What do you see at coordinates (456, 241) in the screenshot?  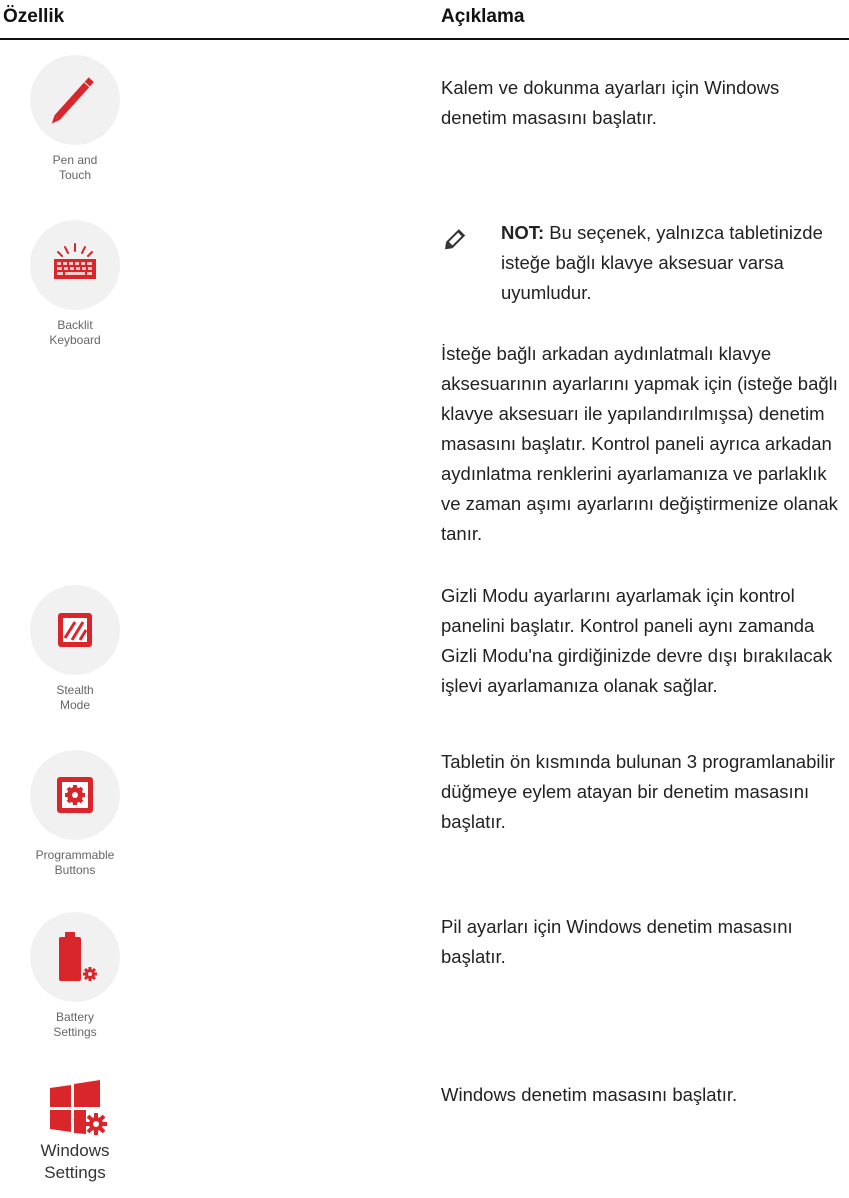 I see `note-pencil-icon` at bounding box center [456, 241].